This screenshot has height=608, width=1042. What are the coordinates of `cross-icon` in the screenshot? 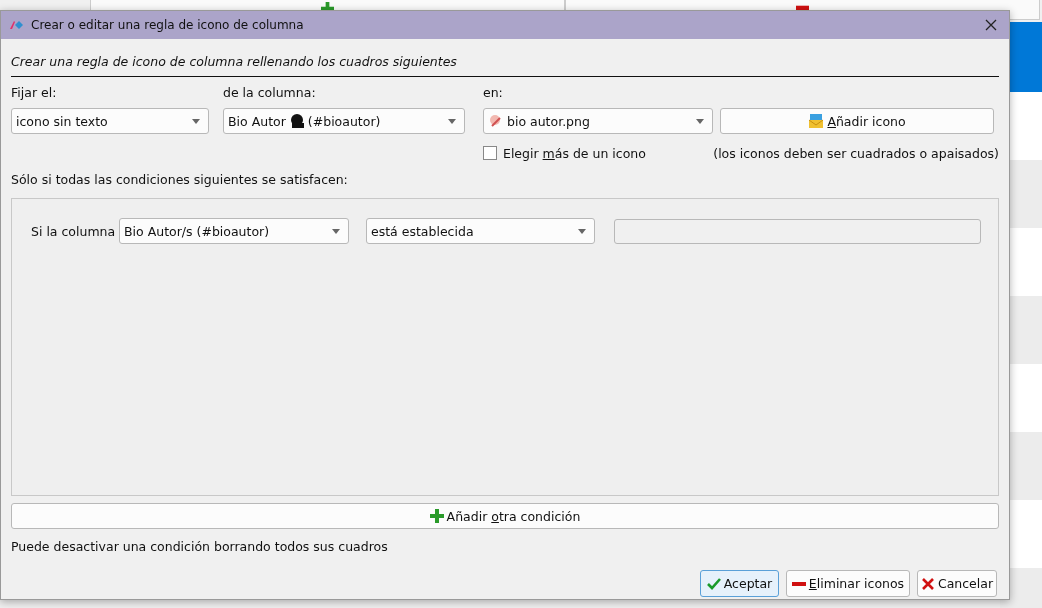 It's located at (927, 583).